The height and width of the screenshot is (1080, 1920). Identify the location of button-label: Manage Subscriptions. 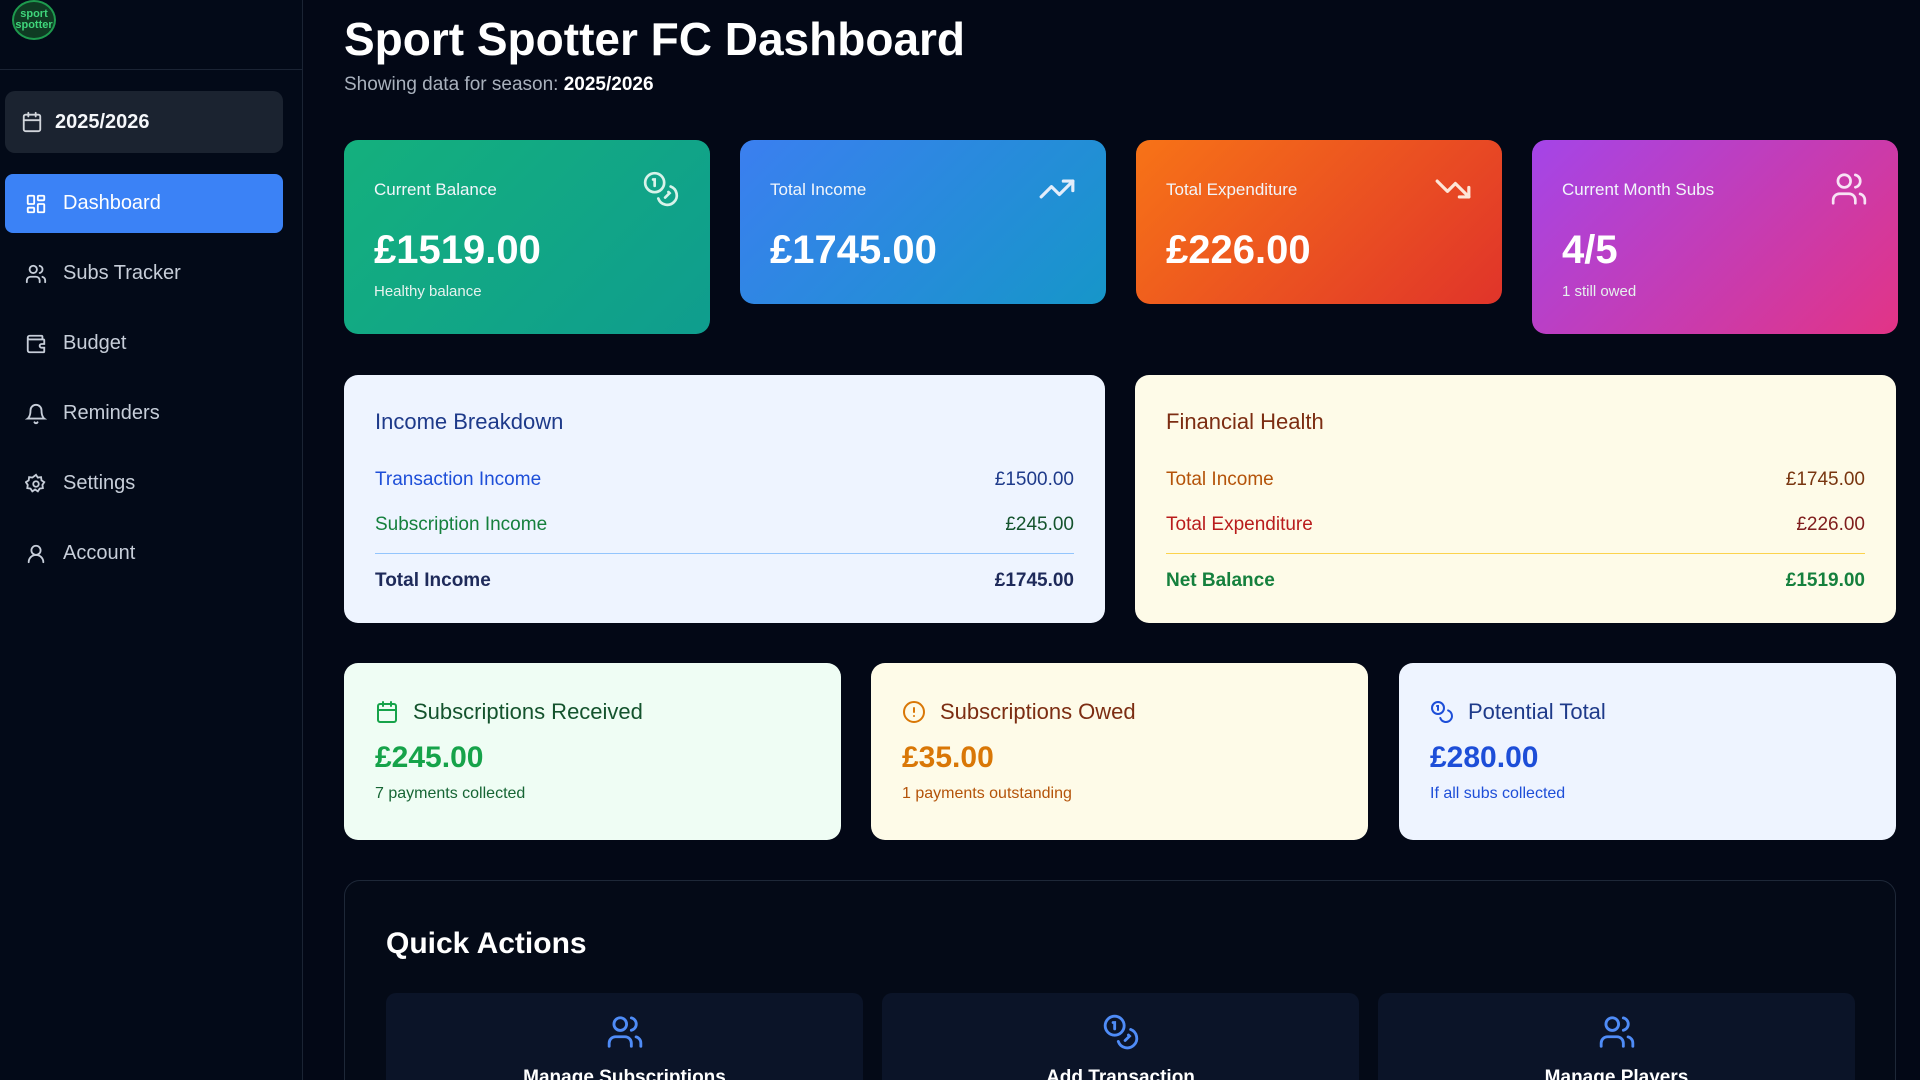
(624, 1073).